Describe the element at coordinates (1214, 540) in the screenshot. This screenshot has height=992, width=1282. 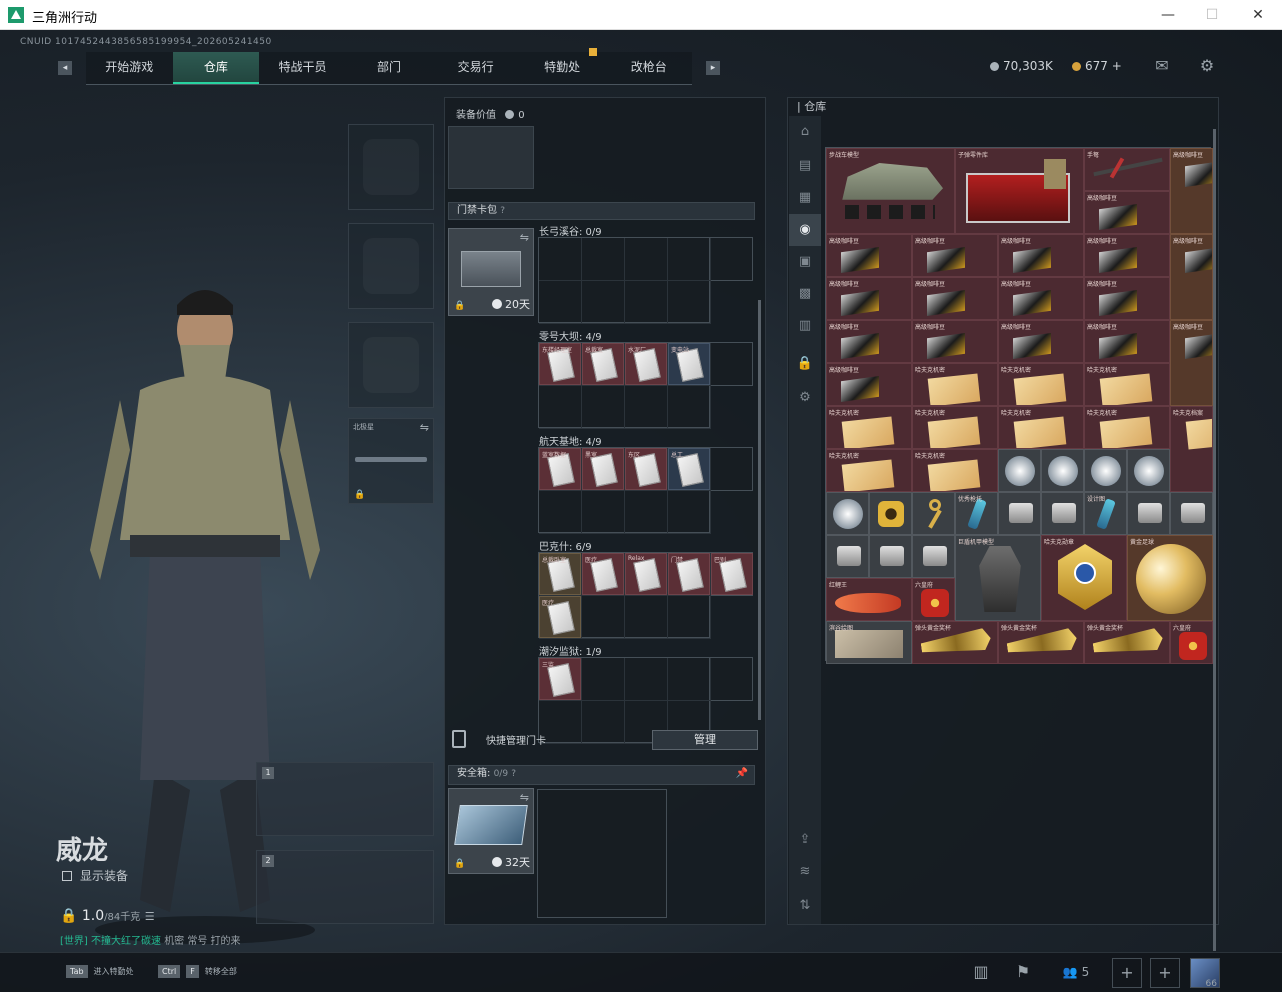
I see `storage-scrollbar` at that location.